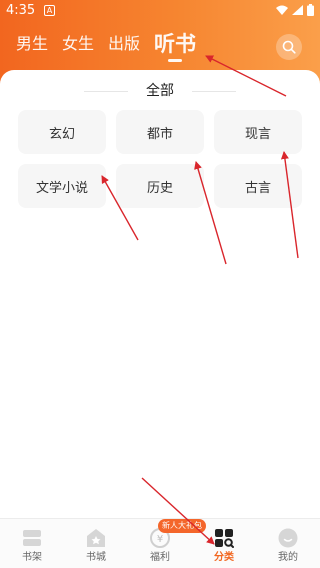  What do you see at coordinates (224, 557) in the screenshot?
I see `nav-category-label: 分类` at bounding box center [224, 557].